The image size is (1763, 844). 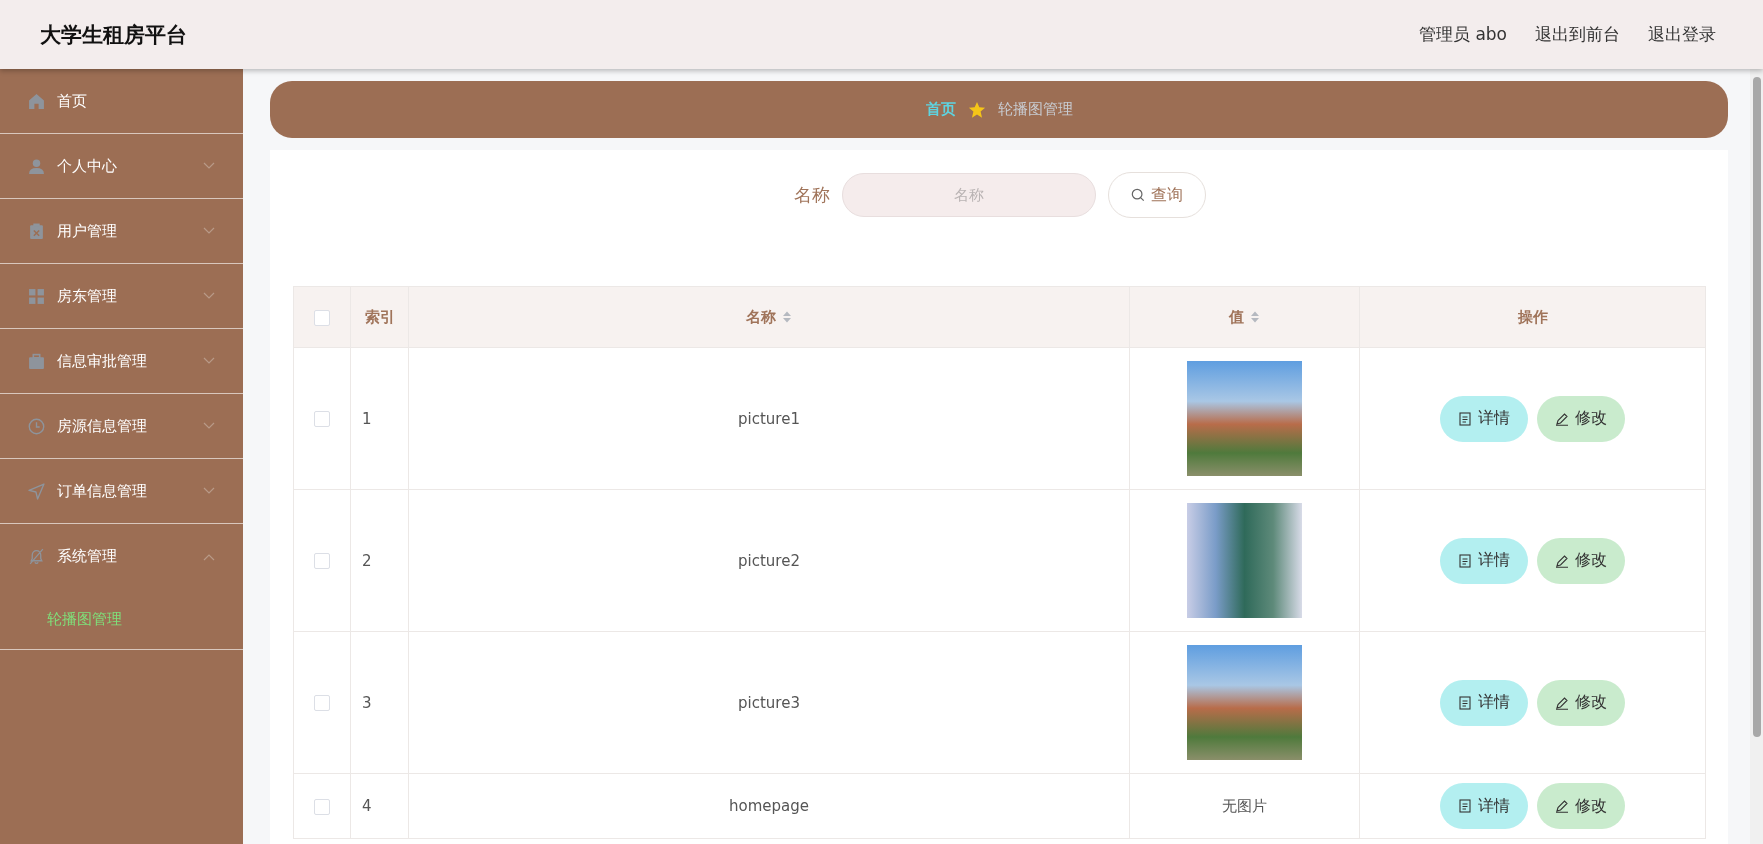 What do you see at coordinates (36, 101) in the screenshot?
I see `home-icon` at bounding box center [36, 101].